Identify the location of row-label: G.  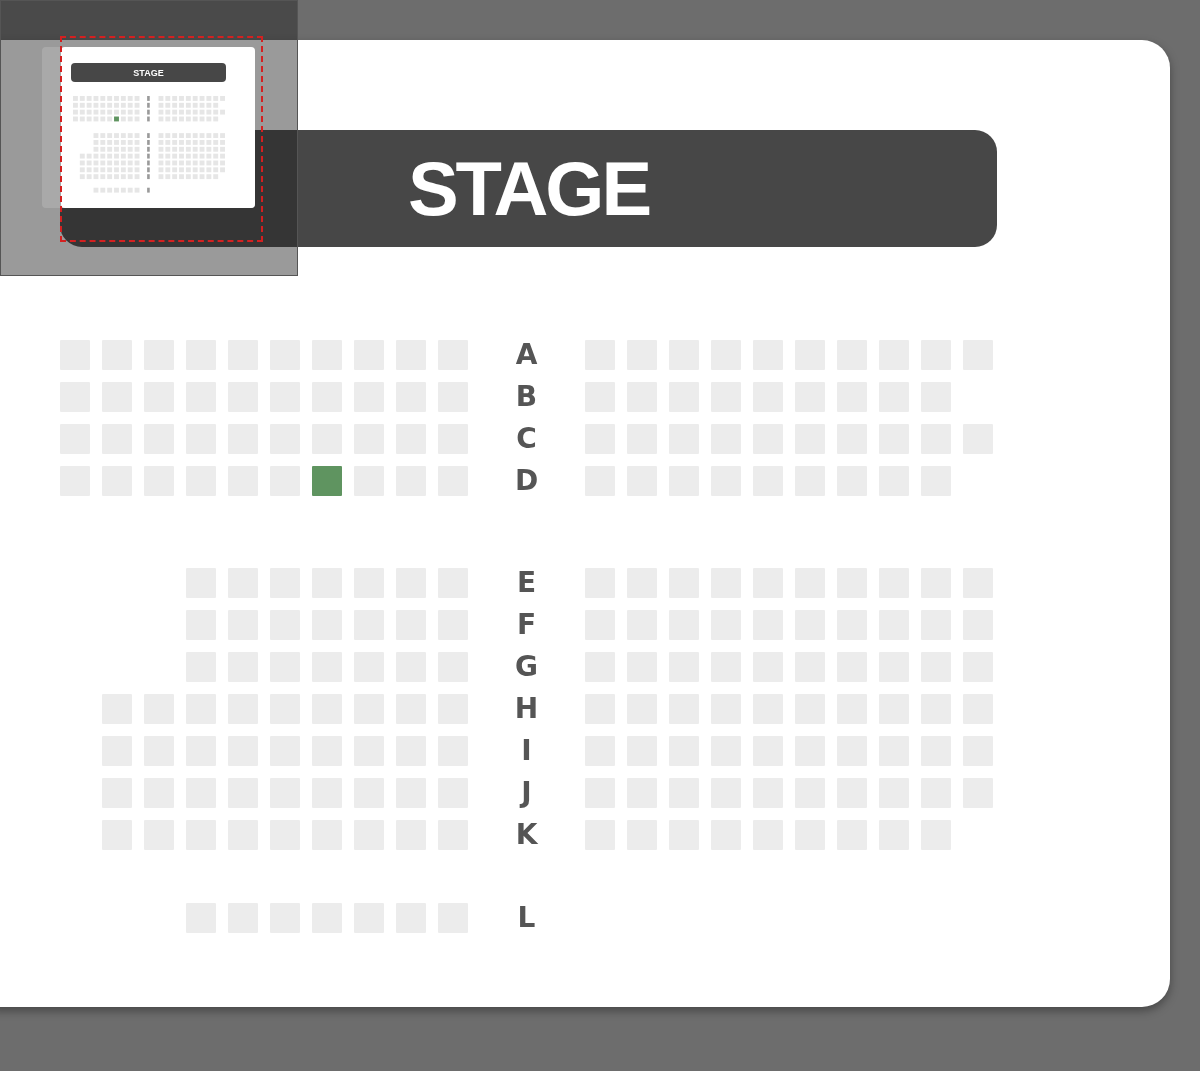
(526, 667).